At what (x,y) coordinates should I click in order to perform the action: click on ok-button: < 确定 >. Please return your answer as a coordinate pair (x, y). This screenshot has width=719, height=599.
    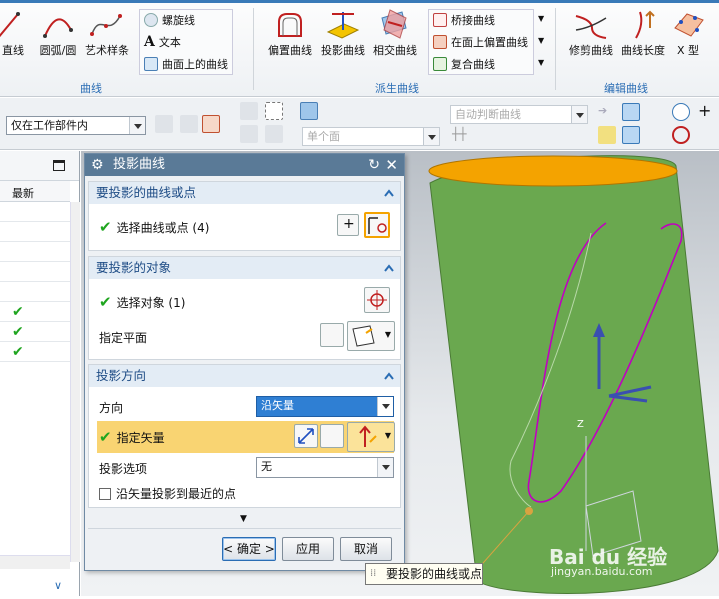
    Looking at the image, I should click on (249, 549).